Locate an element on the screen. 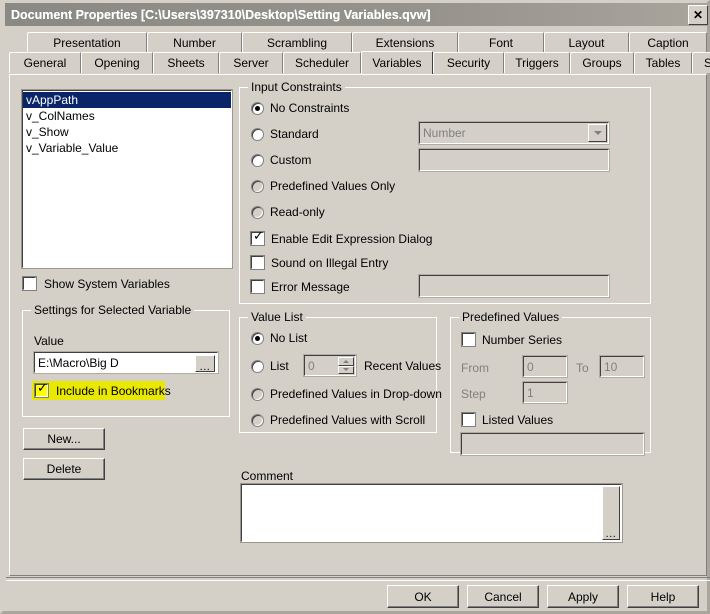  step-value: 1 is located at coordinates (530, 392).